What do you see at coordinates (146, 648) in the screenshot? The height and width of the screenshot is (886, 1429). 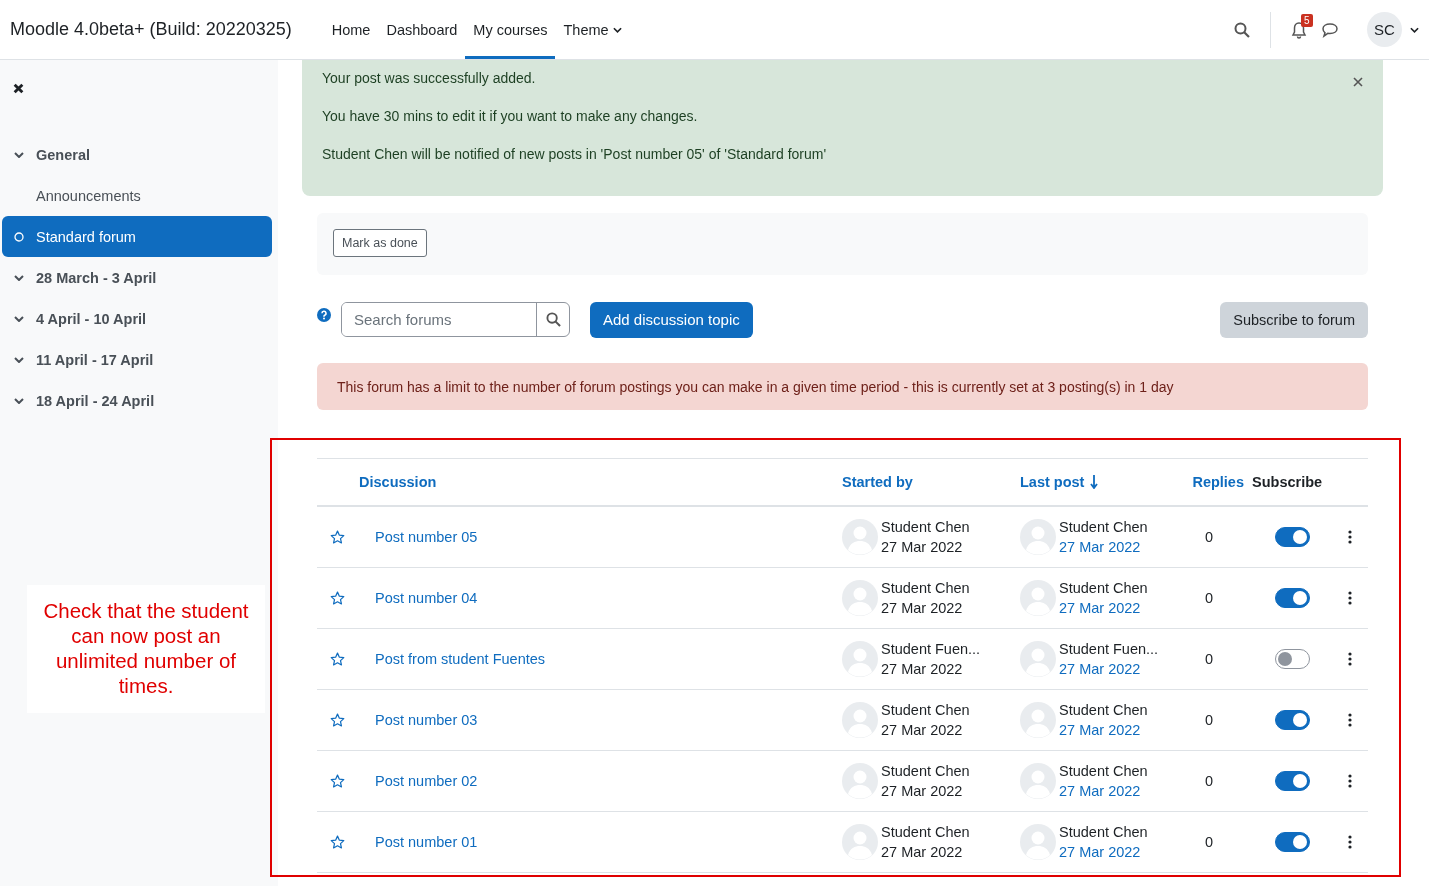 I see `annotation-text: Check that the student can now post an unlimited number of times.` at bounding box center [146, 648].